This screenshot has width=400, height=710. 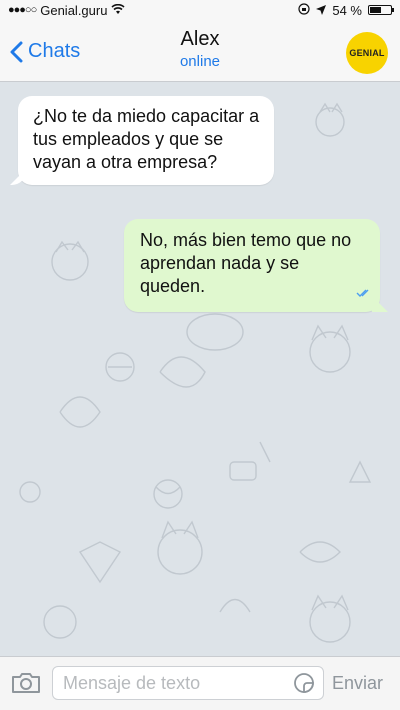 I want to click on chat-header: Chats Alex online GENIAL, so click(x=200, y=51).